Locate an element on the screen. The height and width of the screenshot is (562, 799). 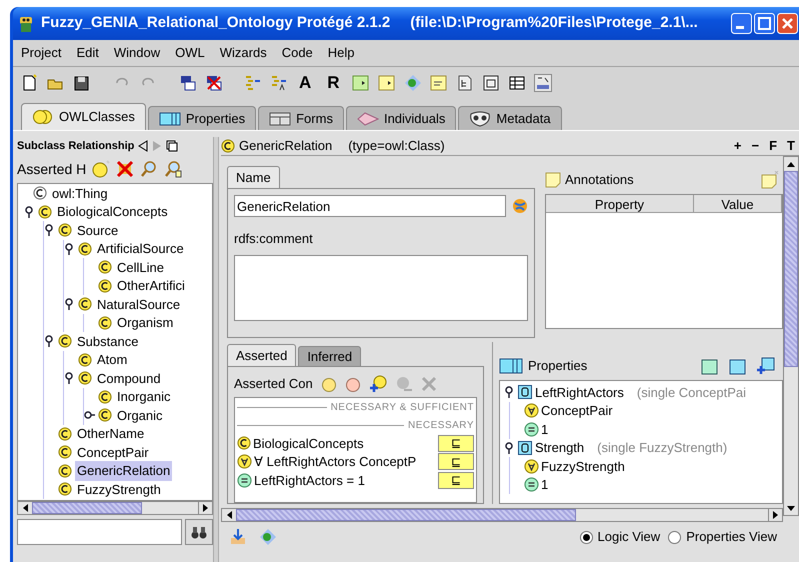
tree-item: NaturalSource is located at coordinates (138, 304).